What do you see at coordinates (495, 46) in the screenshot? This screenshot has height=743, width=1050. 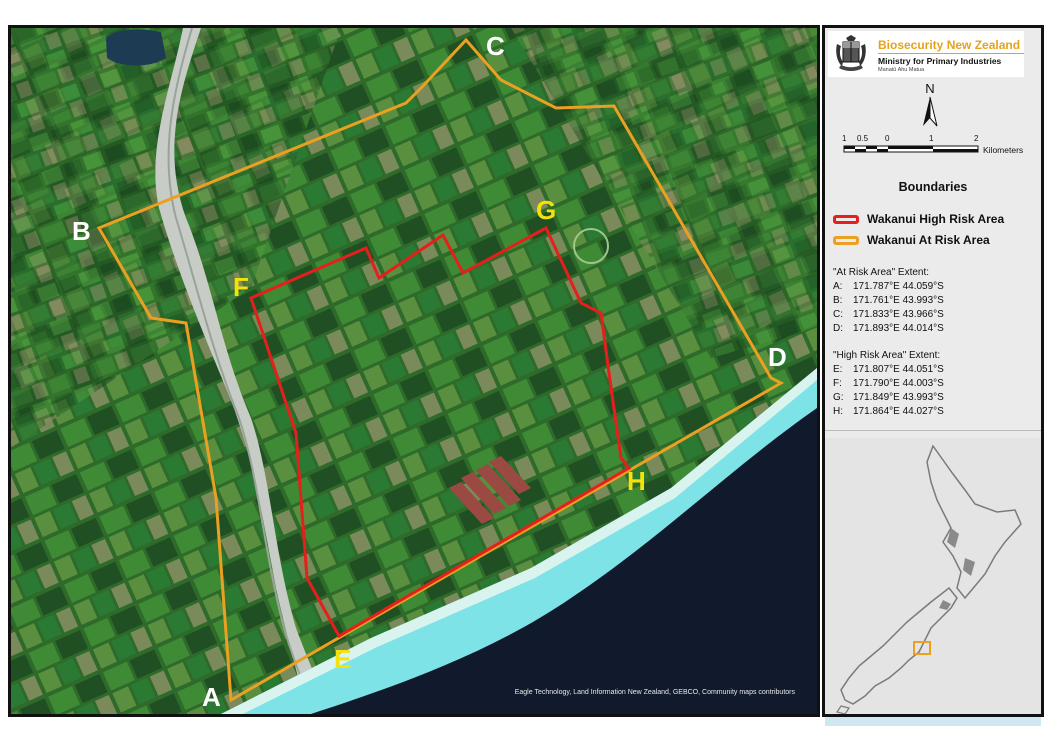 I see `point-label-c: C` at bounding box center [495, 46].